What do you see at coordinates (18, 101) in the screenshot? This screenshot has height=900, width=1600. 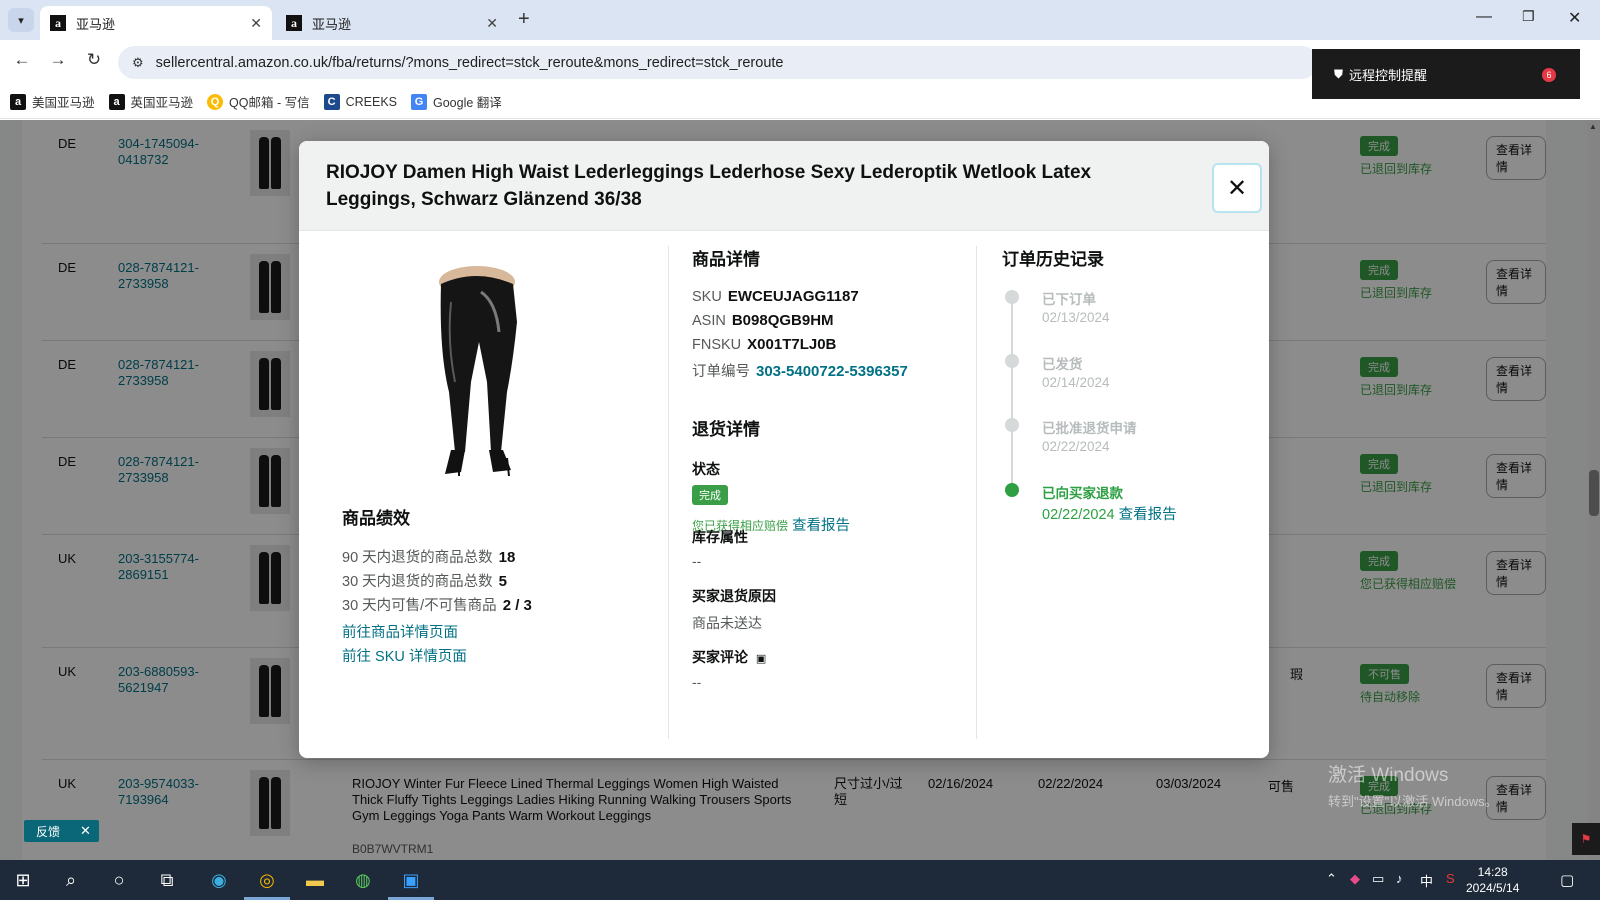 I see `amazon-icon: a` at bounding box center [18, 101].